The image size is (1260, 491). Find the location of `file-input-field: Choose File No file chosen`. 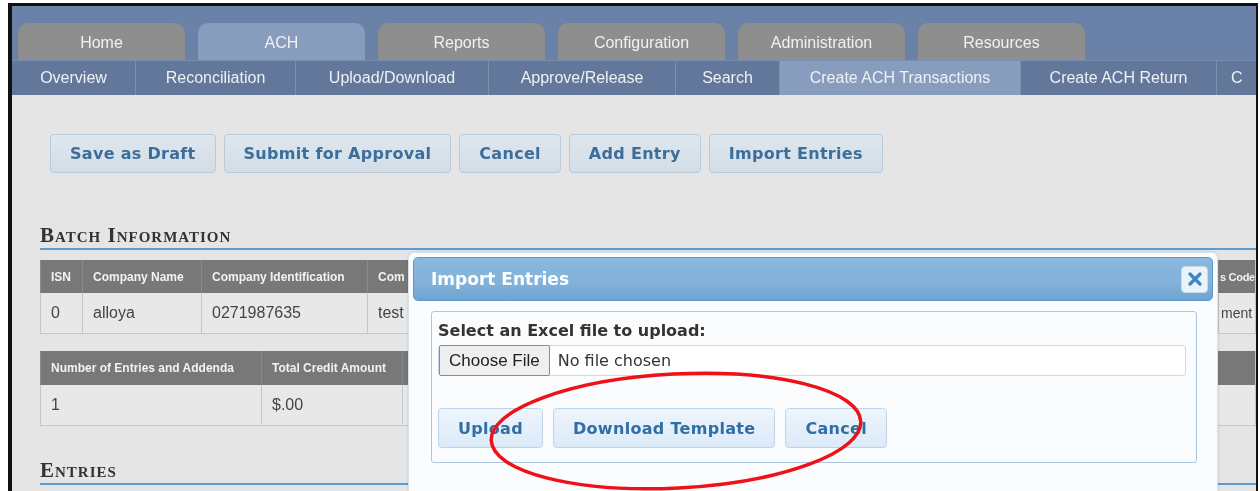

file-input-field: Choose File No file chosen is located at coordinates (812, 360).